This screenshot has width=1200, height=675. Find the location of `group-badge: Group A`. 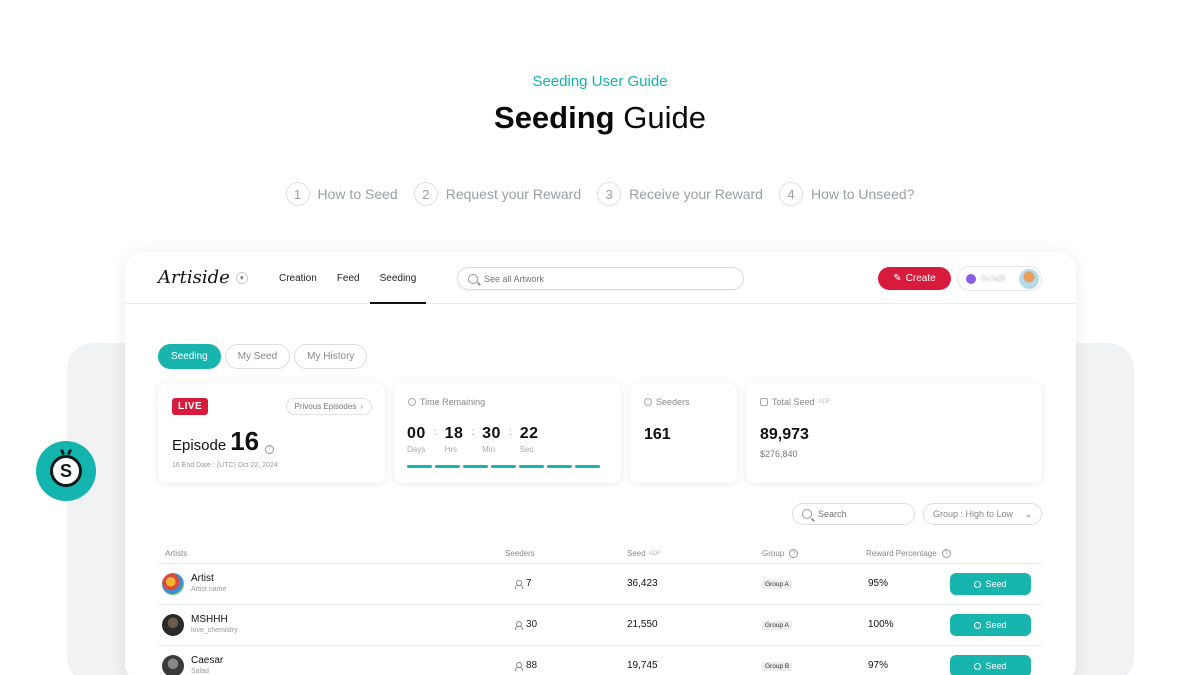

group-badge: Group A is located at coordinates (777, 625).